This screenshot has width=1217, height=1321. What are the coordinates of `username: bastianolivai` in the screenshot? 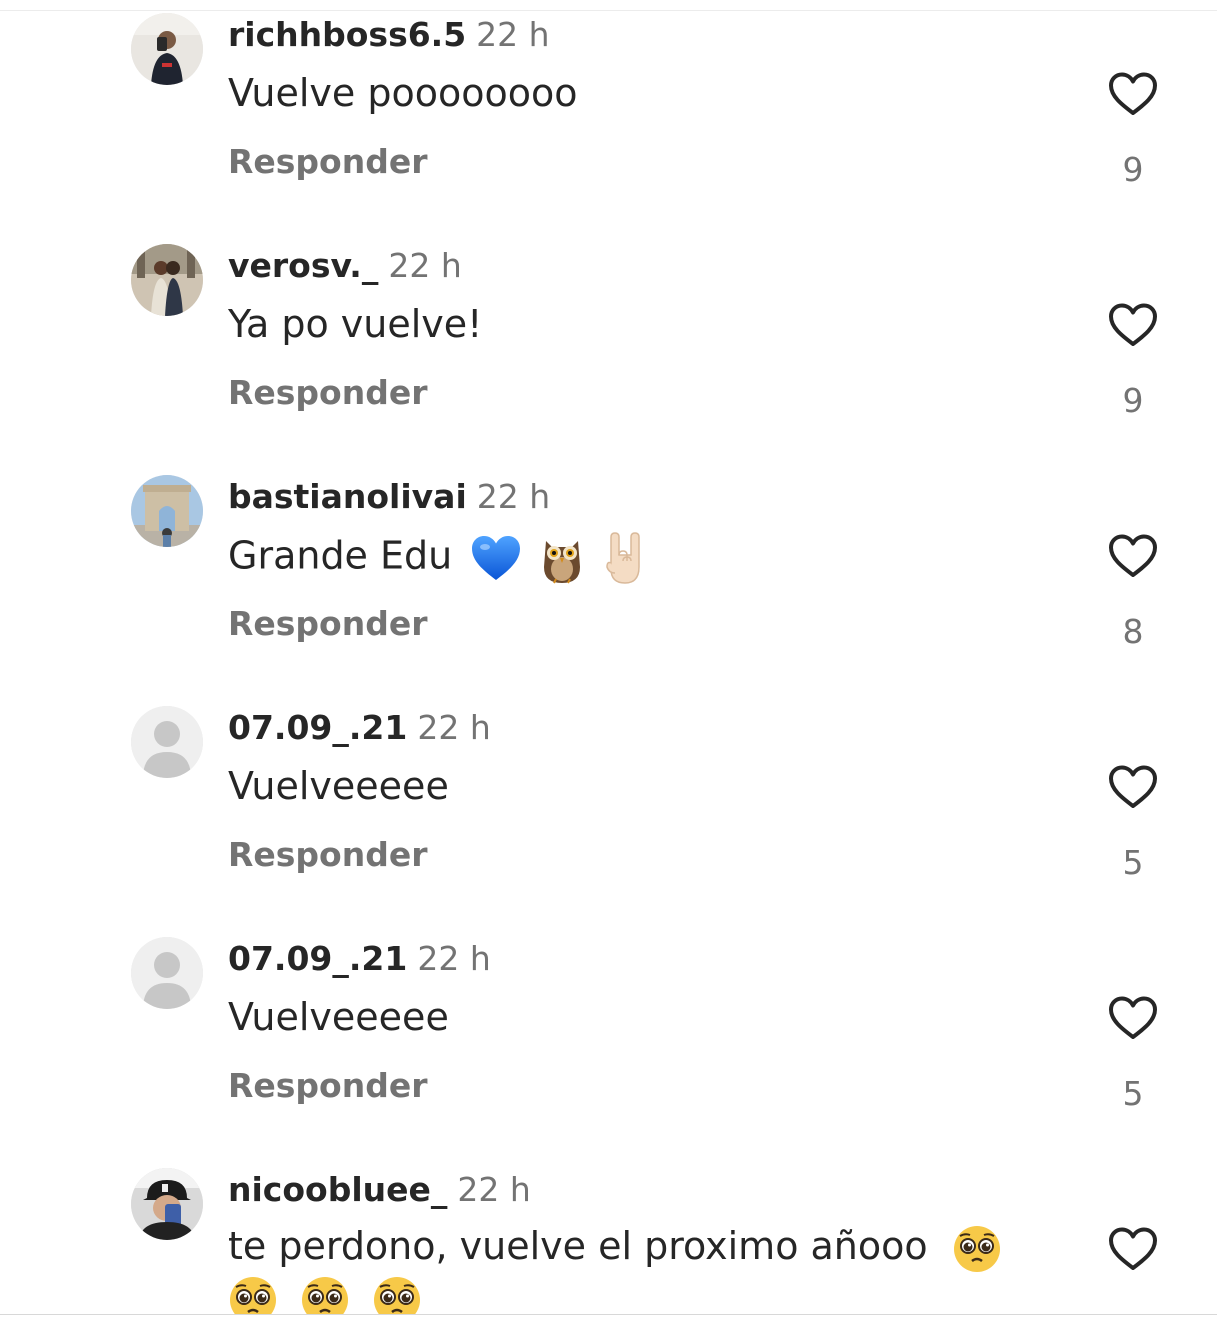 It's located at (347, 496).